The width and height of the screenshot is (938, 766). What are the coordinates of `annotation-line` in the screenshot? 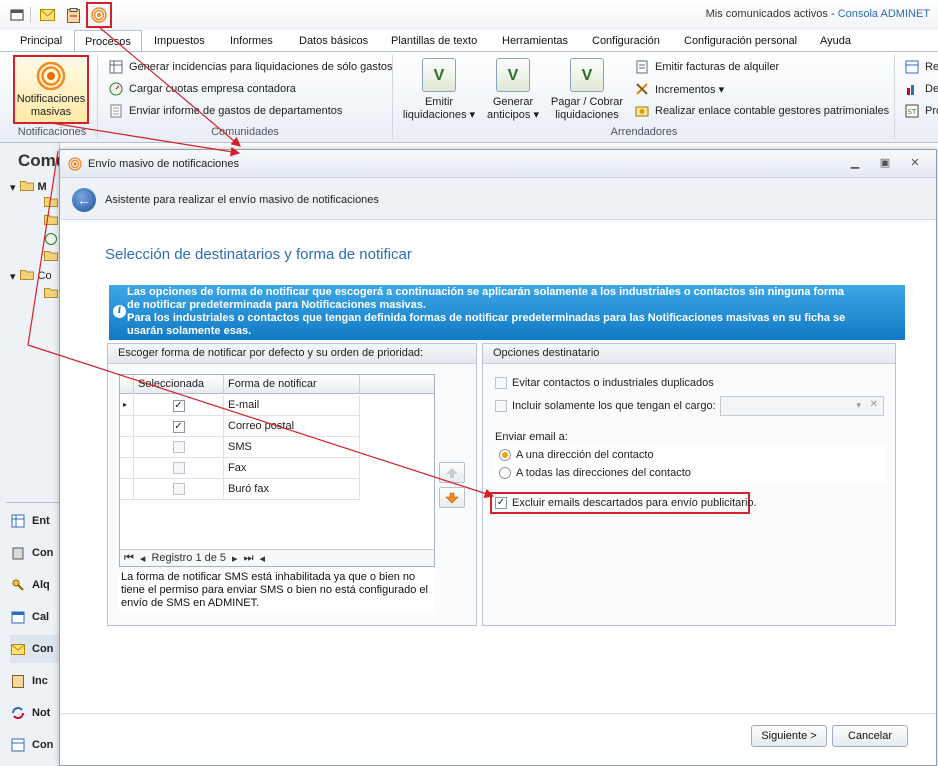 It's located at (43, 248).